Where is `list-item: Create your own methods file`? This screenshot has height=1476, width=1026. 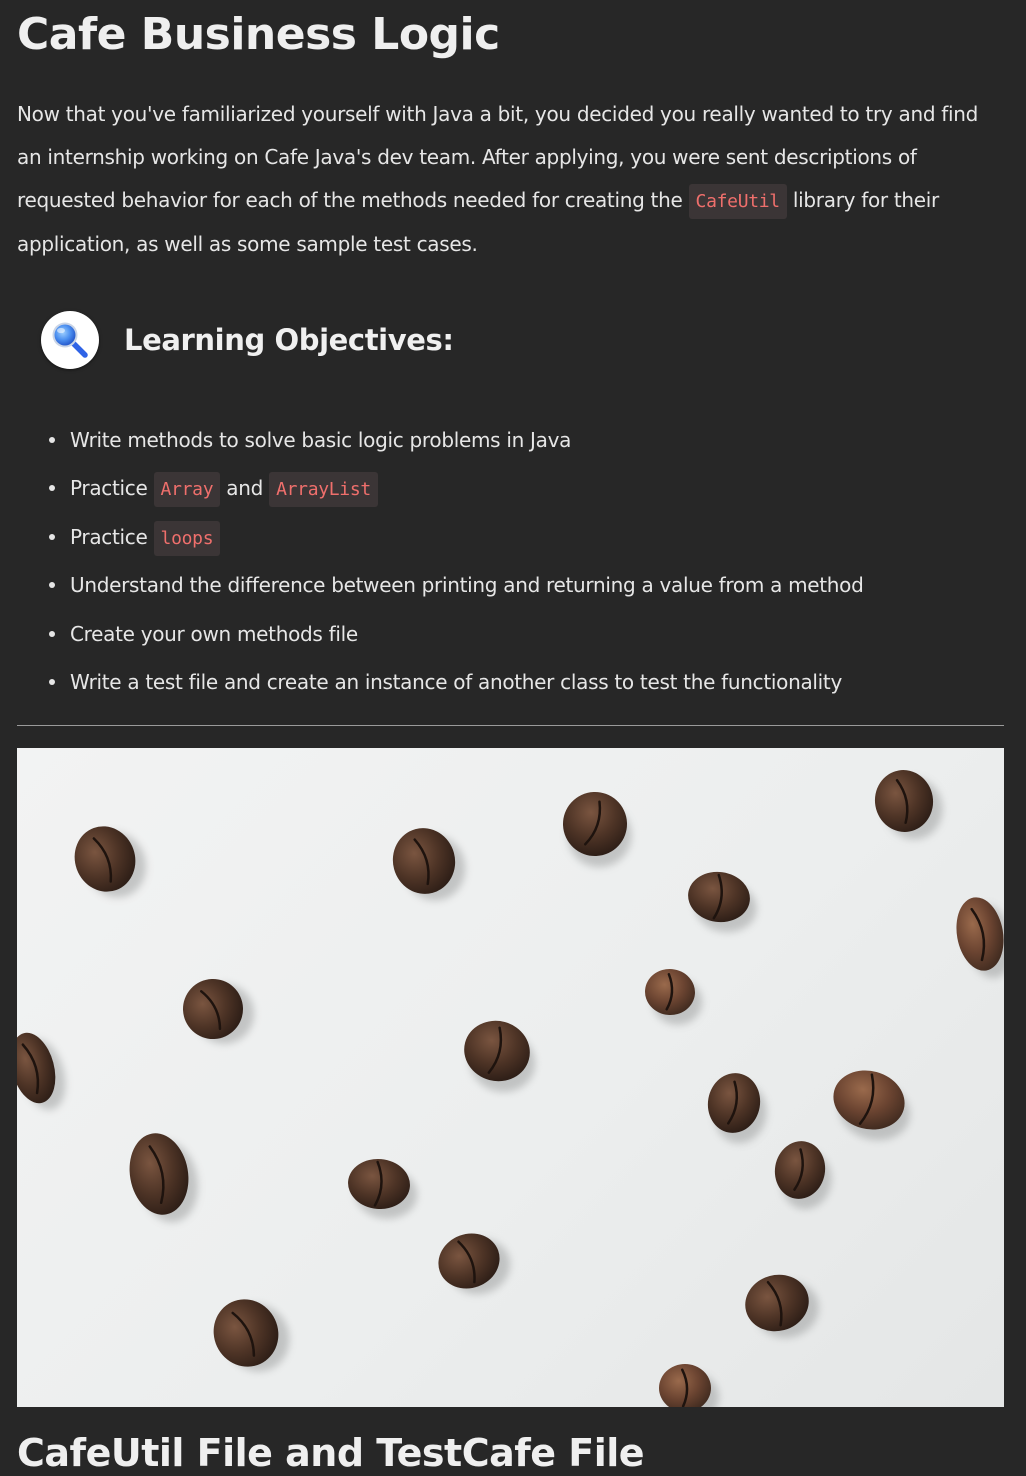 list-item: Create your own methods file is located at coordinates (456, 634).